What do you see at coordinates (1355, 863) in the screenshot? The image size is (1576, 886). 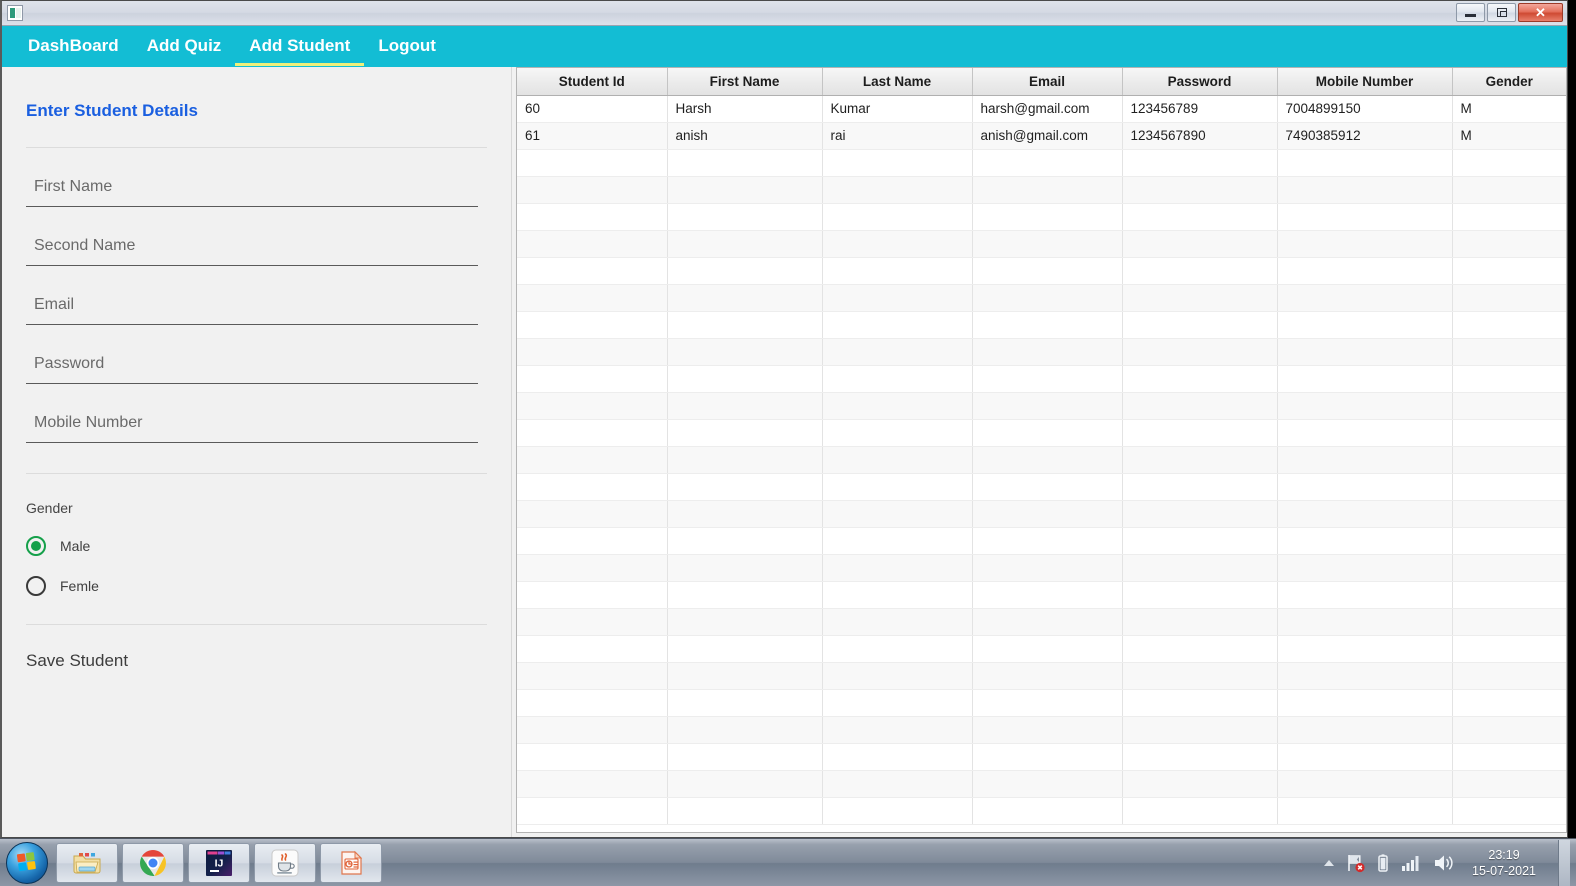 I see `action-center-flag-icon` at bounding box center [1355, 863].